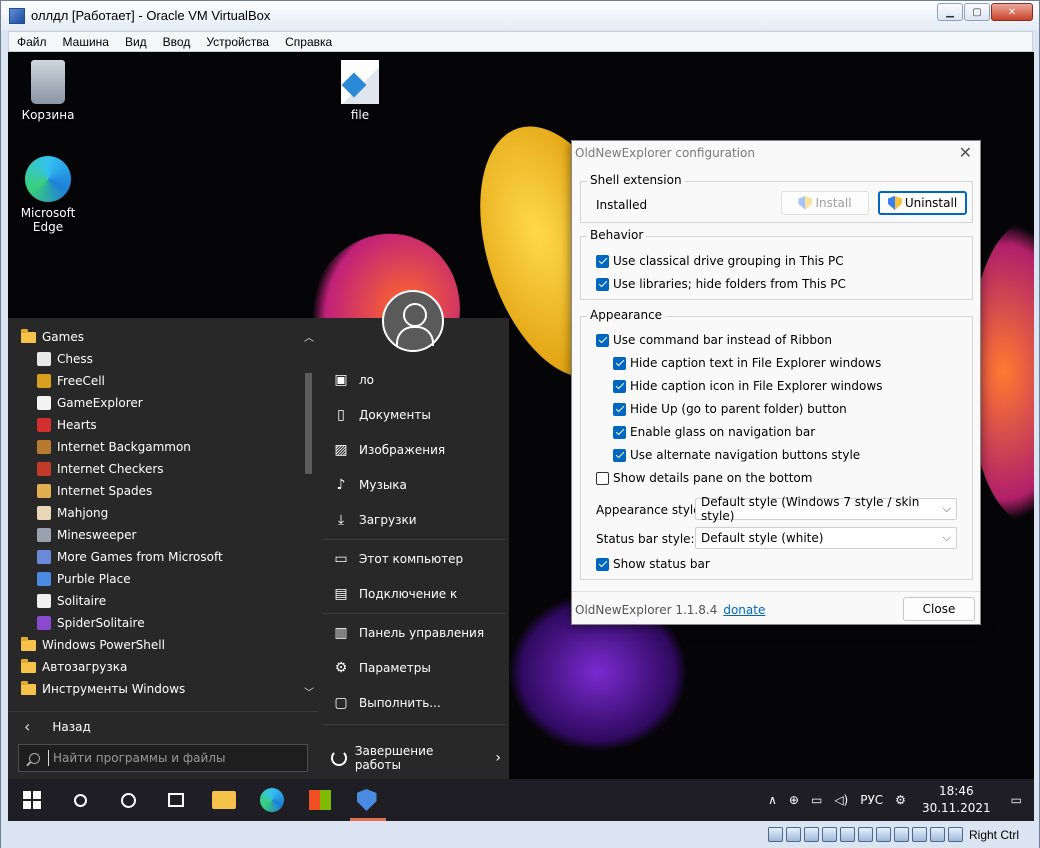  I want to click on start-item-gameexplorer: GameExplorer, so click(163, 403).